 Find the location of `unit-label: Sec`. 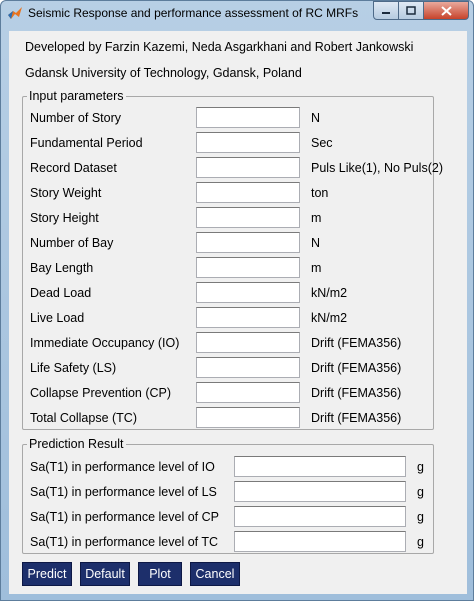

unit-label: Sec is located at coordinates (322, 143).